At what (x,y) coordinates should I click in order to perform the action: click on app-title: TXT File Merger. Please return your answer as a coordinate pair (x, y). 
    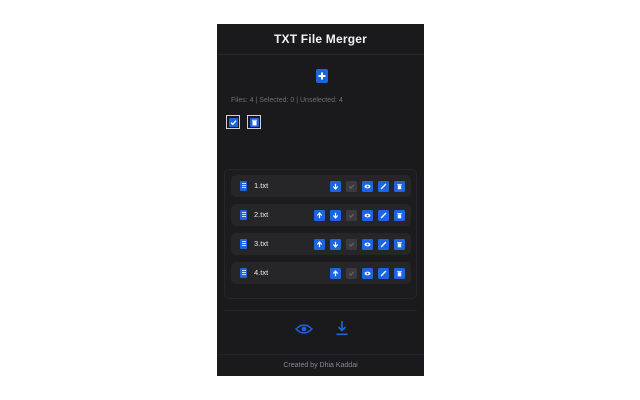
    Looking at the image, I should click on (320, 39).